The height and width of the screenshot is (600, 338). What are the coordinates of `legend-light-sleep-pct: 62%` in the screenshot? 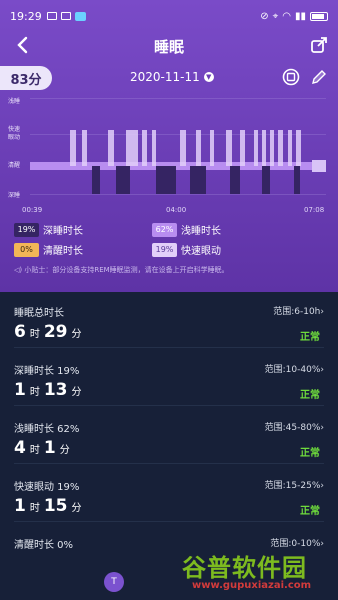 It's located at (164, 229).